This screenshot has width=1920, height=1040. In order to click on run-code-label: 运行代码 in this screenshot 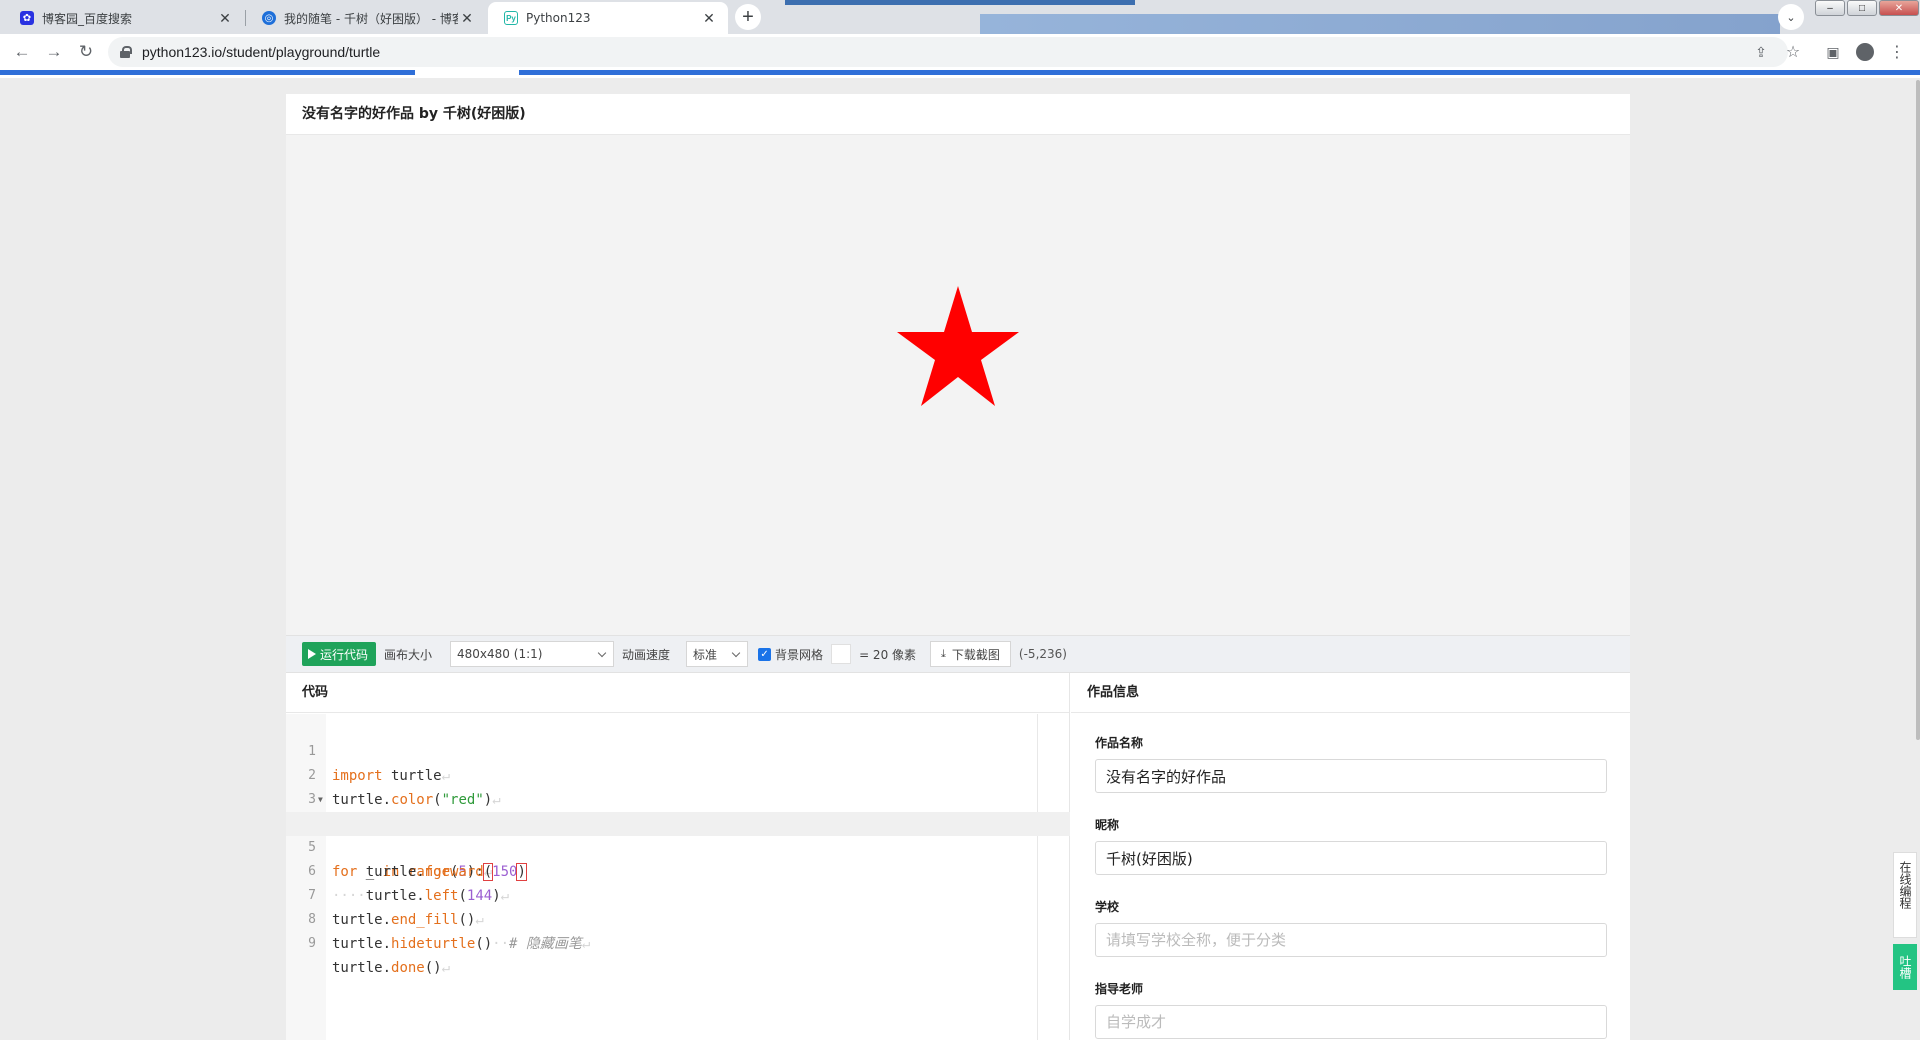, I will do `click(344, 654)`.